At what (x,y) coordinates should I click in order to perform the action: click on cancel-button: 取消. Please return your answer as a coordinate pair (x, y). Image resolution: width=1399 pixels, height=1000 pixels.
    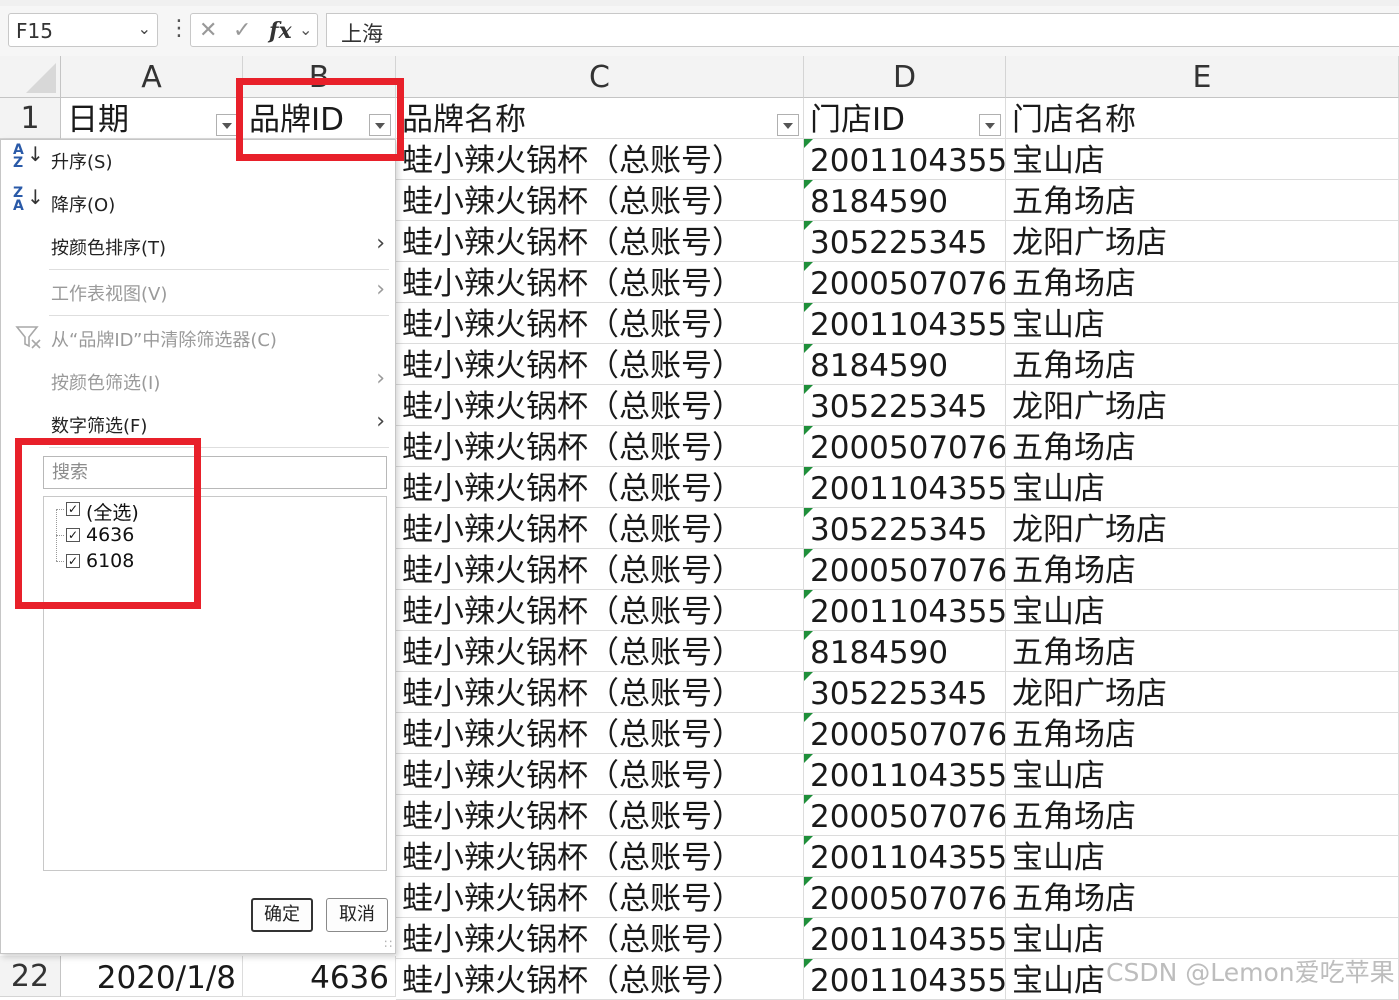
    Looking at the image, I should click on (357, 915).